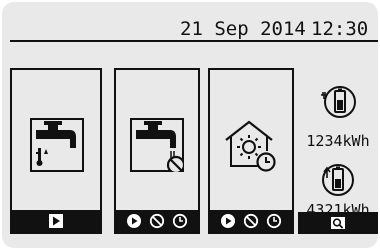 The width and height of the screenshot is (380, 250). Describe the element at coordinates (338, 180) in the screenshot. I see `arrow-battery-icon` at that location.